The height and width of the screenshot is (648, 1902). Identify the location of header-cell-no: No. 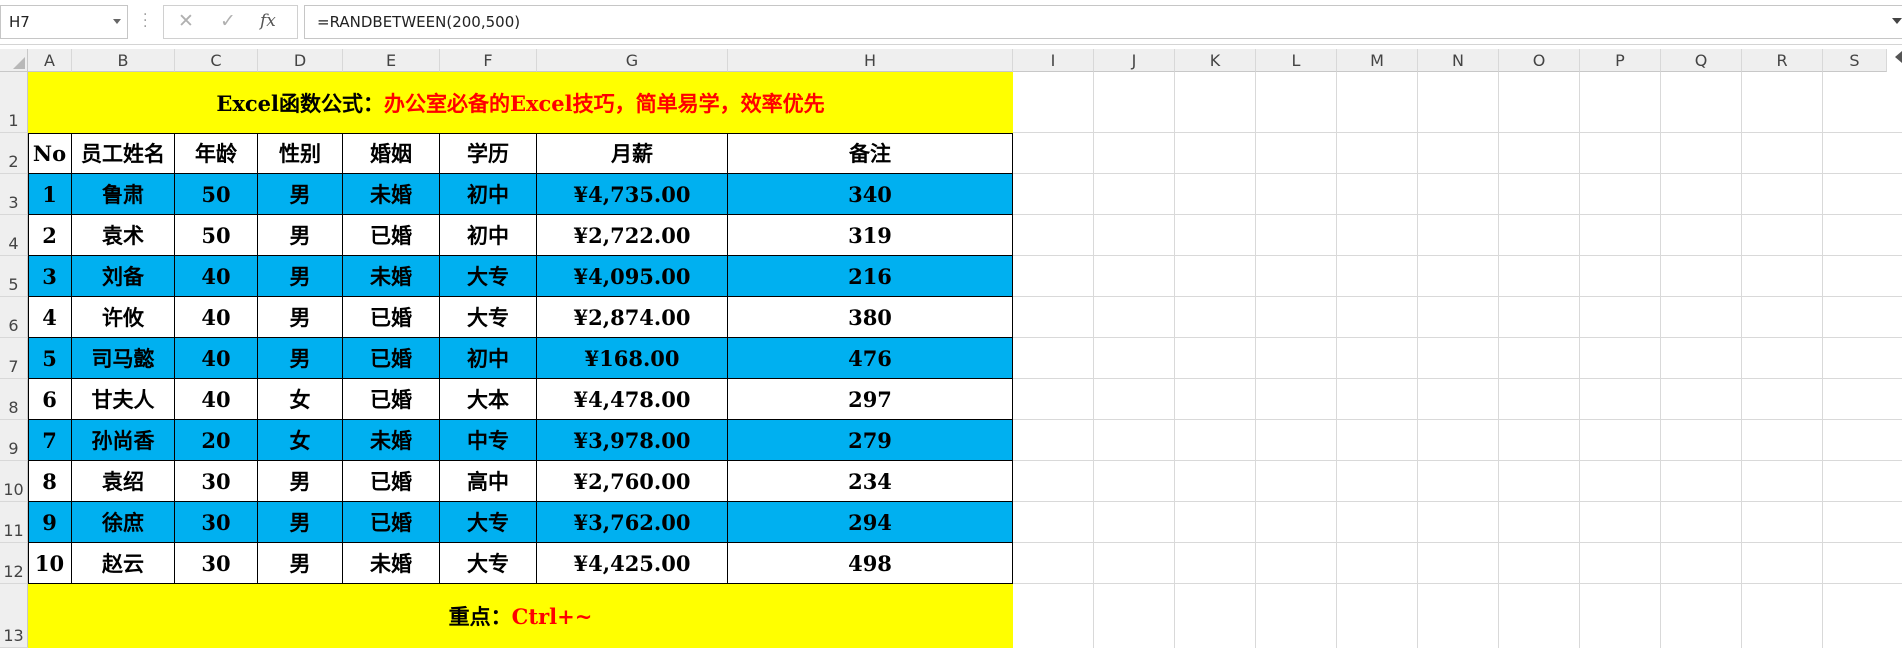
(50, 153).